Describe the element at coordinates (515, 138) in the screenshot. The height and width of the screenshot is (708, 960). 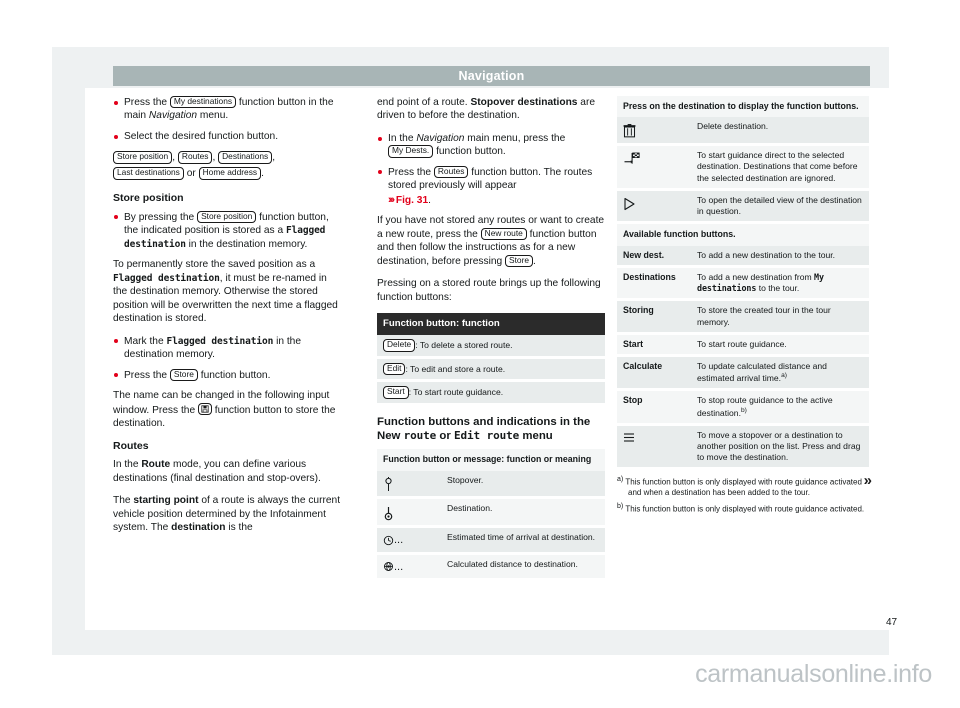
I see `text: main menu, press the` at that location.